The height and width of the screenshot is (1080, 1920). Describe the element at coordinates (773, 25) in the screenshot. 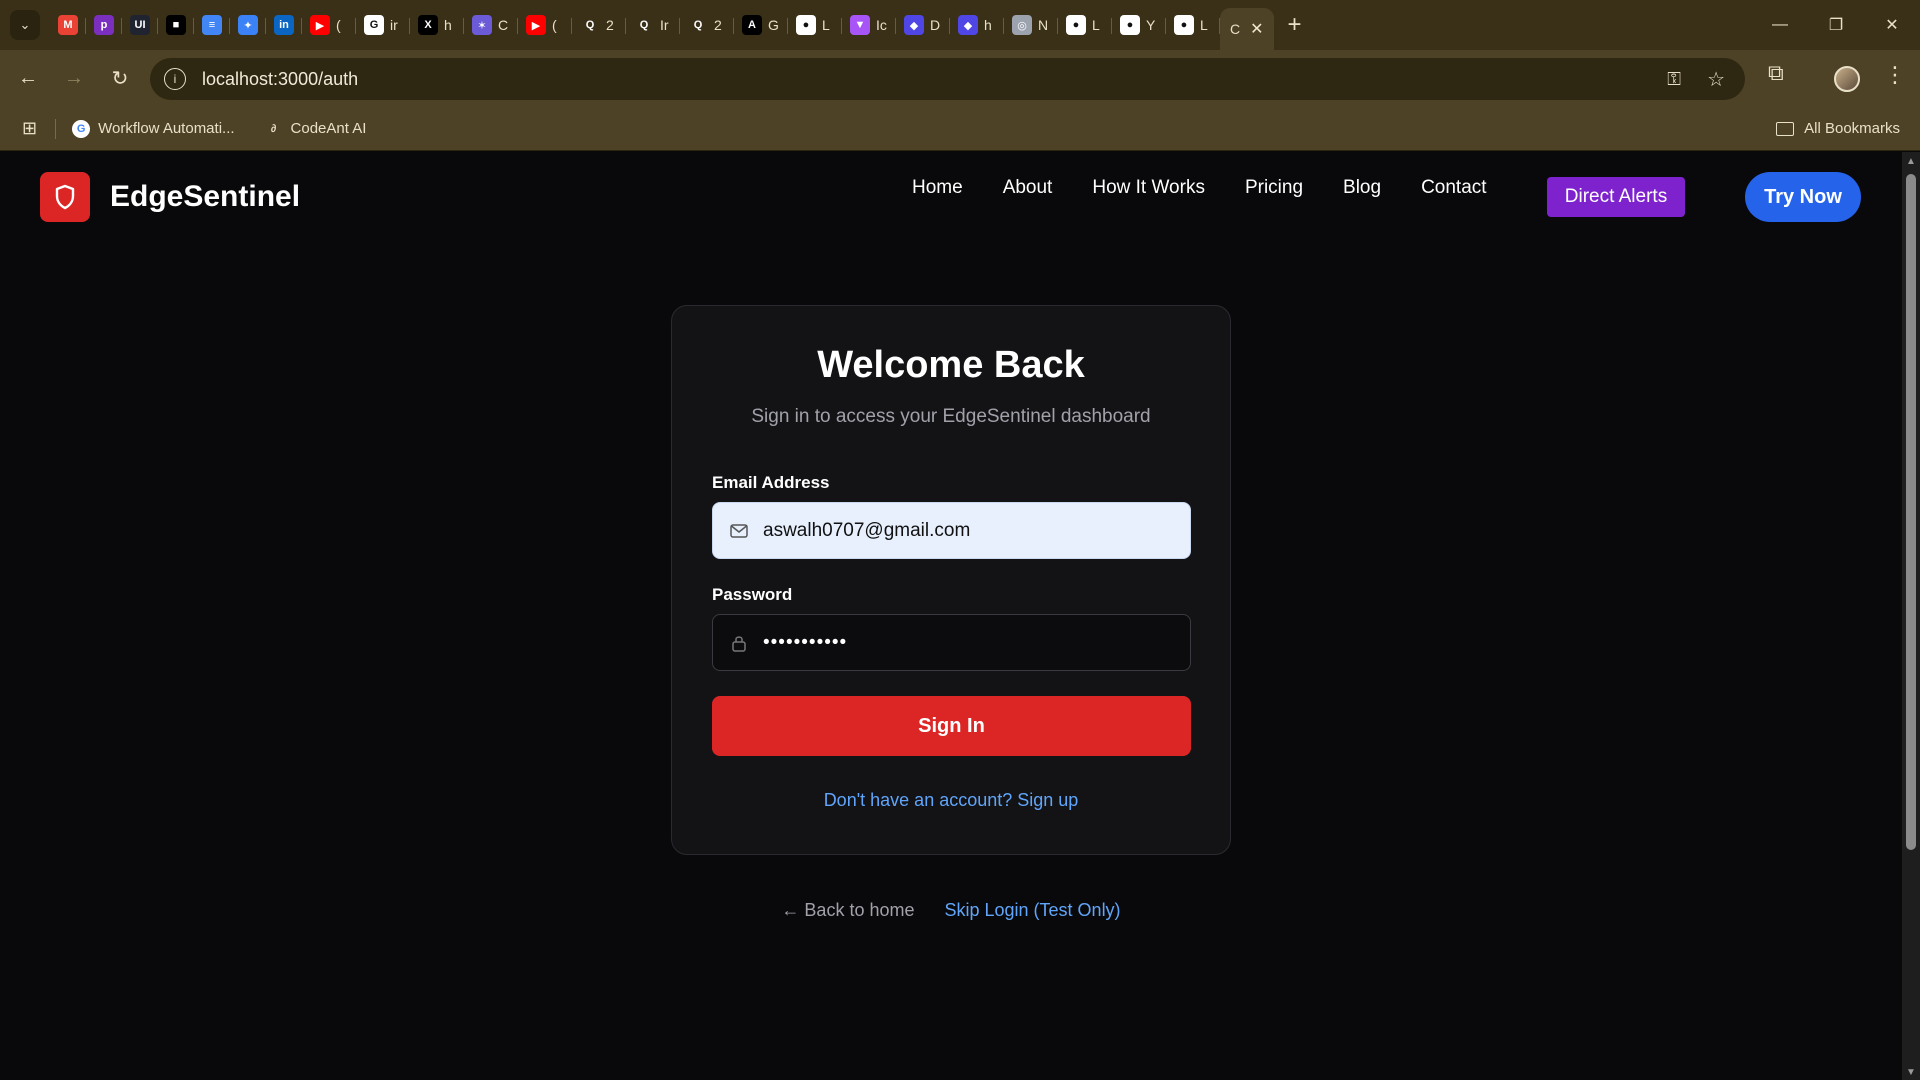

I see `tab-label: G` at that location.